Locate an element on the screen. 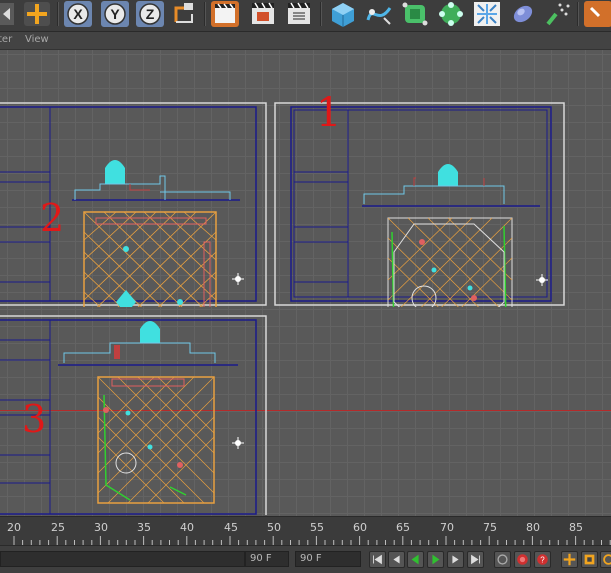  z-axis-label: Z is located at coordinates (150, 14).